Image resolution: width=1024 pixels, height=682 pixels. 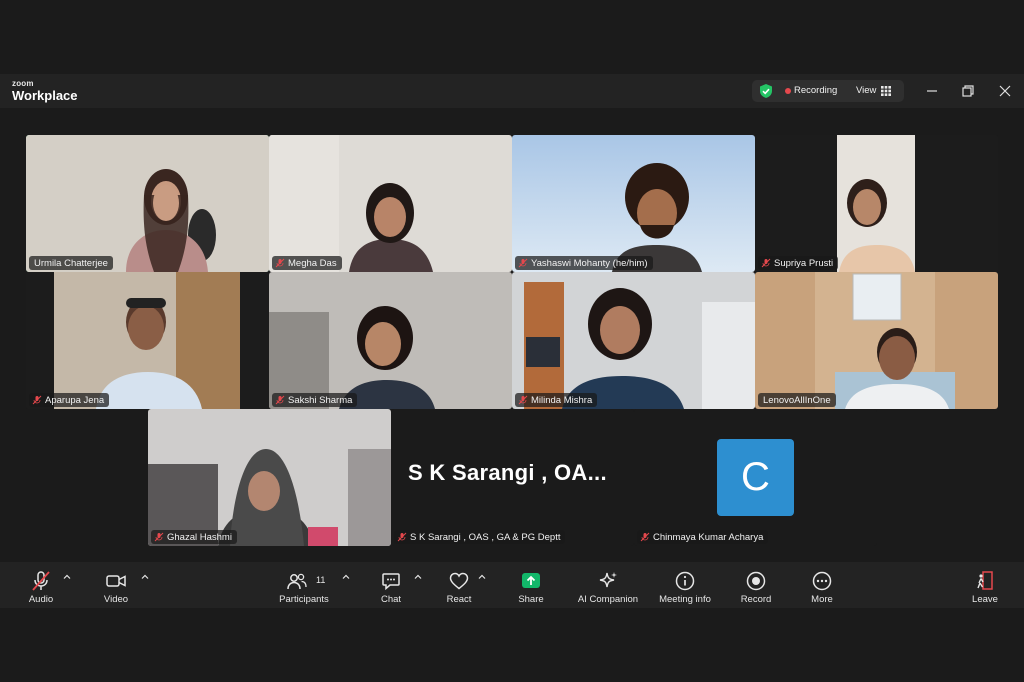 I want to click on leave-label: Leave, so click(x=985, y=599).